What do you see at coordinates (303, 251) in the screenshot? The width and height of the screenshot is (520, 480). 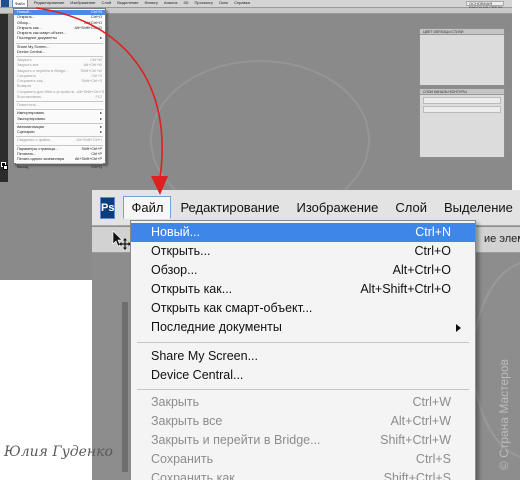 I see `menu-item: Открыть... Ctrl+O` at bounding box center [303, 251].